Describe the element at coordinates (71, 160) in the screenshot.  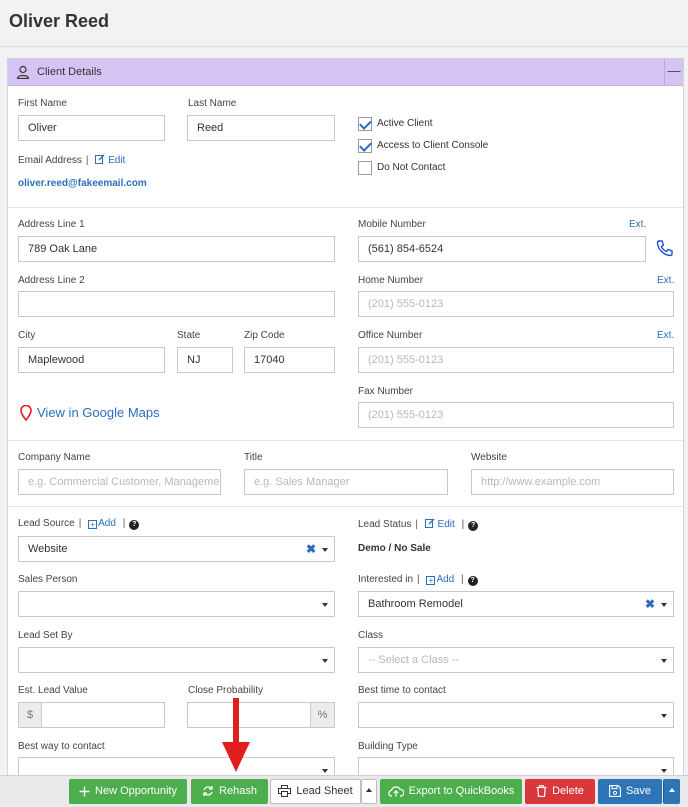
I see `email-label-row: Email Address | Edit` at that location.